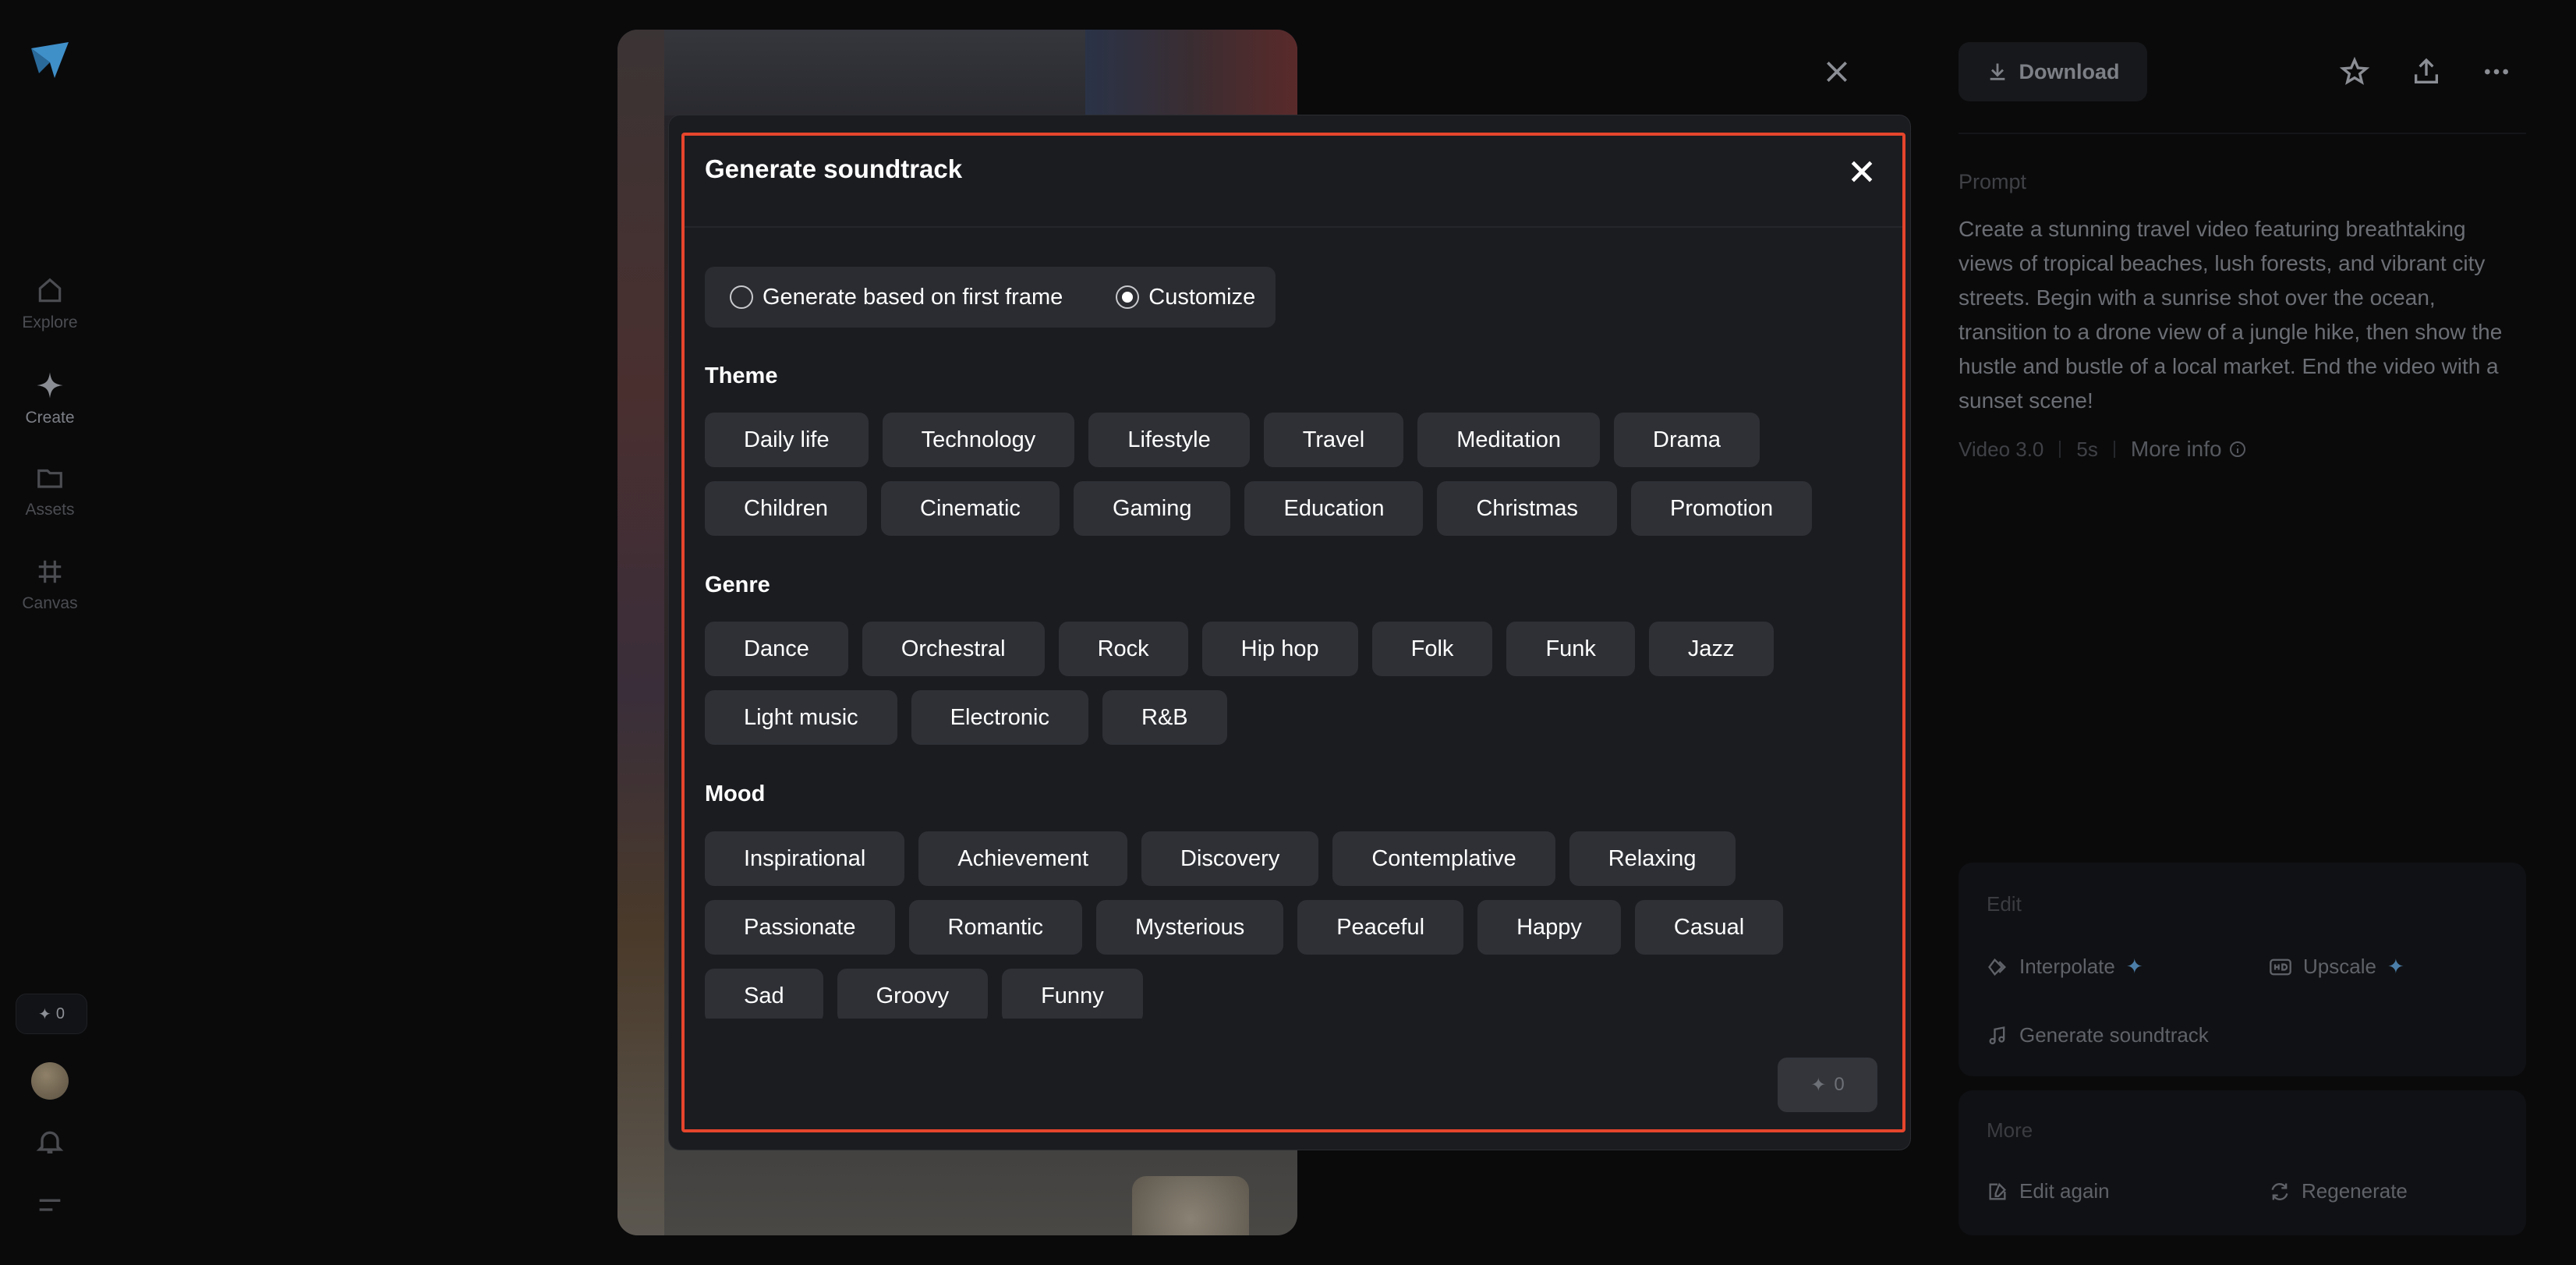 The width and height of the screenshot is (2576, 1265). What do you see at coordinates (2001, 449) in the screenshot?
I see `model-label: Video 3.0` at bounding box center [2001, 449].